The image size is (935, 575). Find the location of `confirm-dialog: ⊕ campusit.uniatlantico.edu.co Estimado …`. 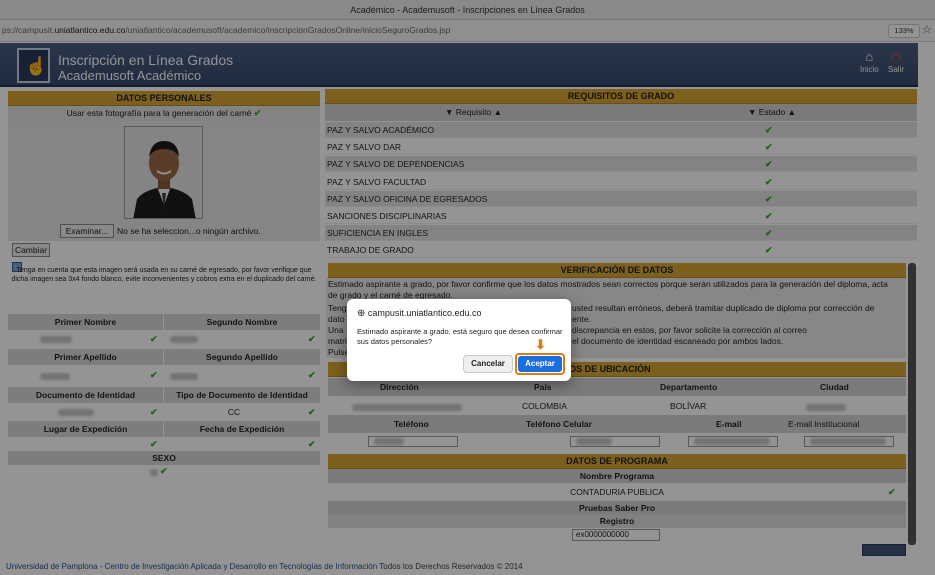

confirm-dialog: ⊕ campusit.uniatlantico.edu.co Estimado … is located at coordinates (459, 340).